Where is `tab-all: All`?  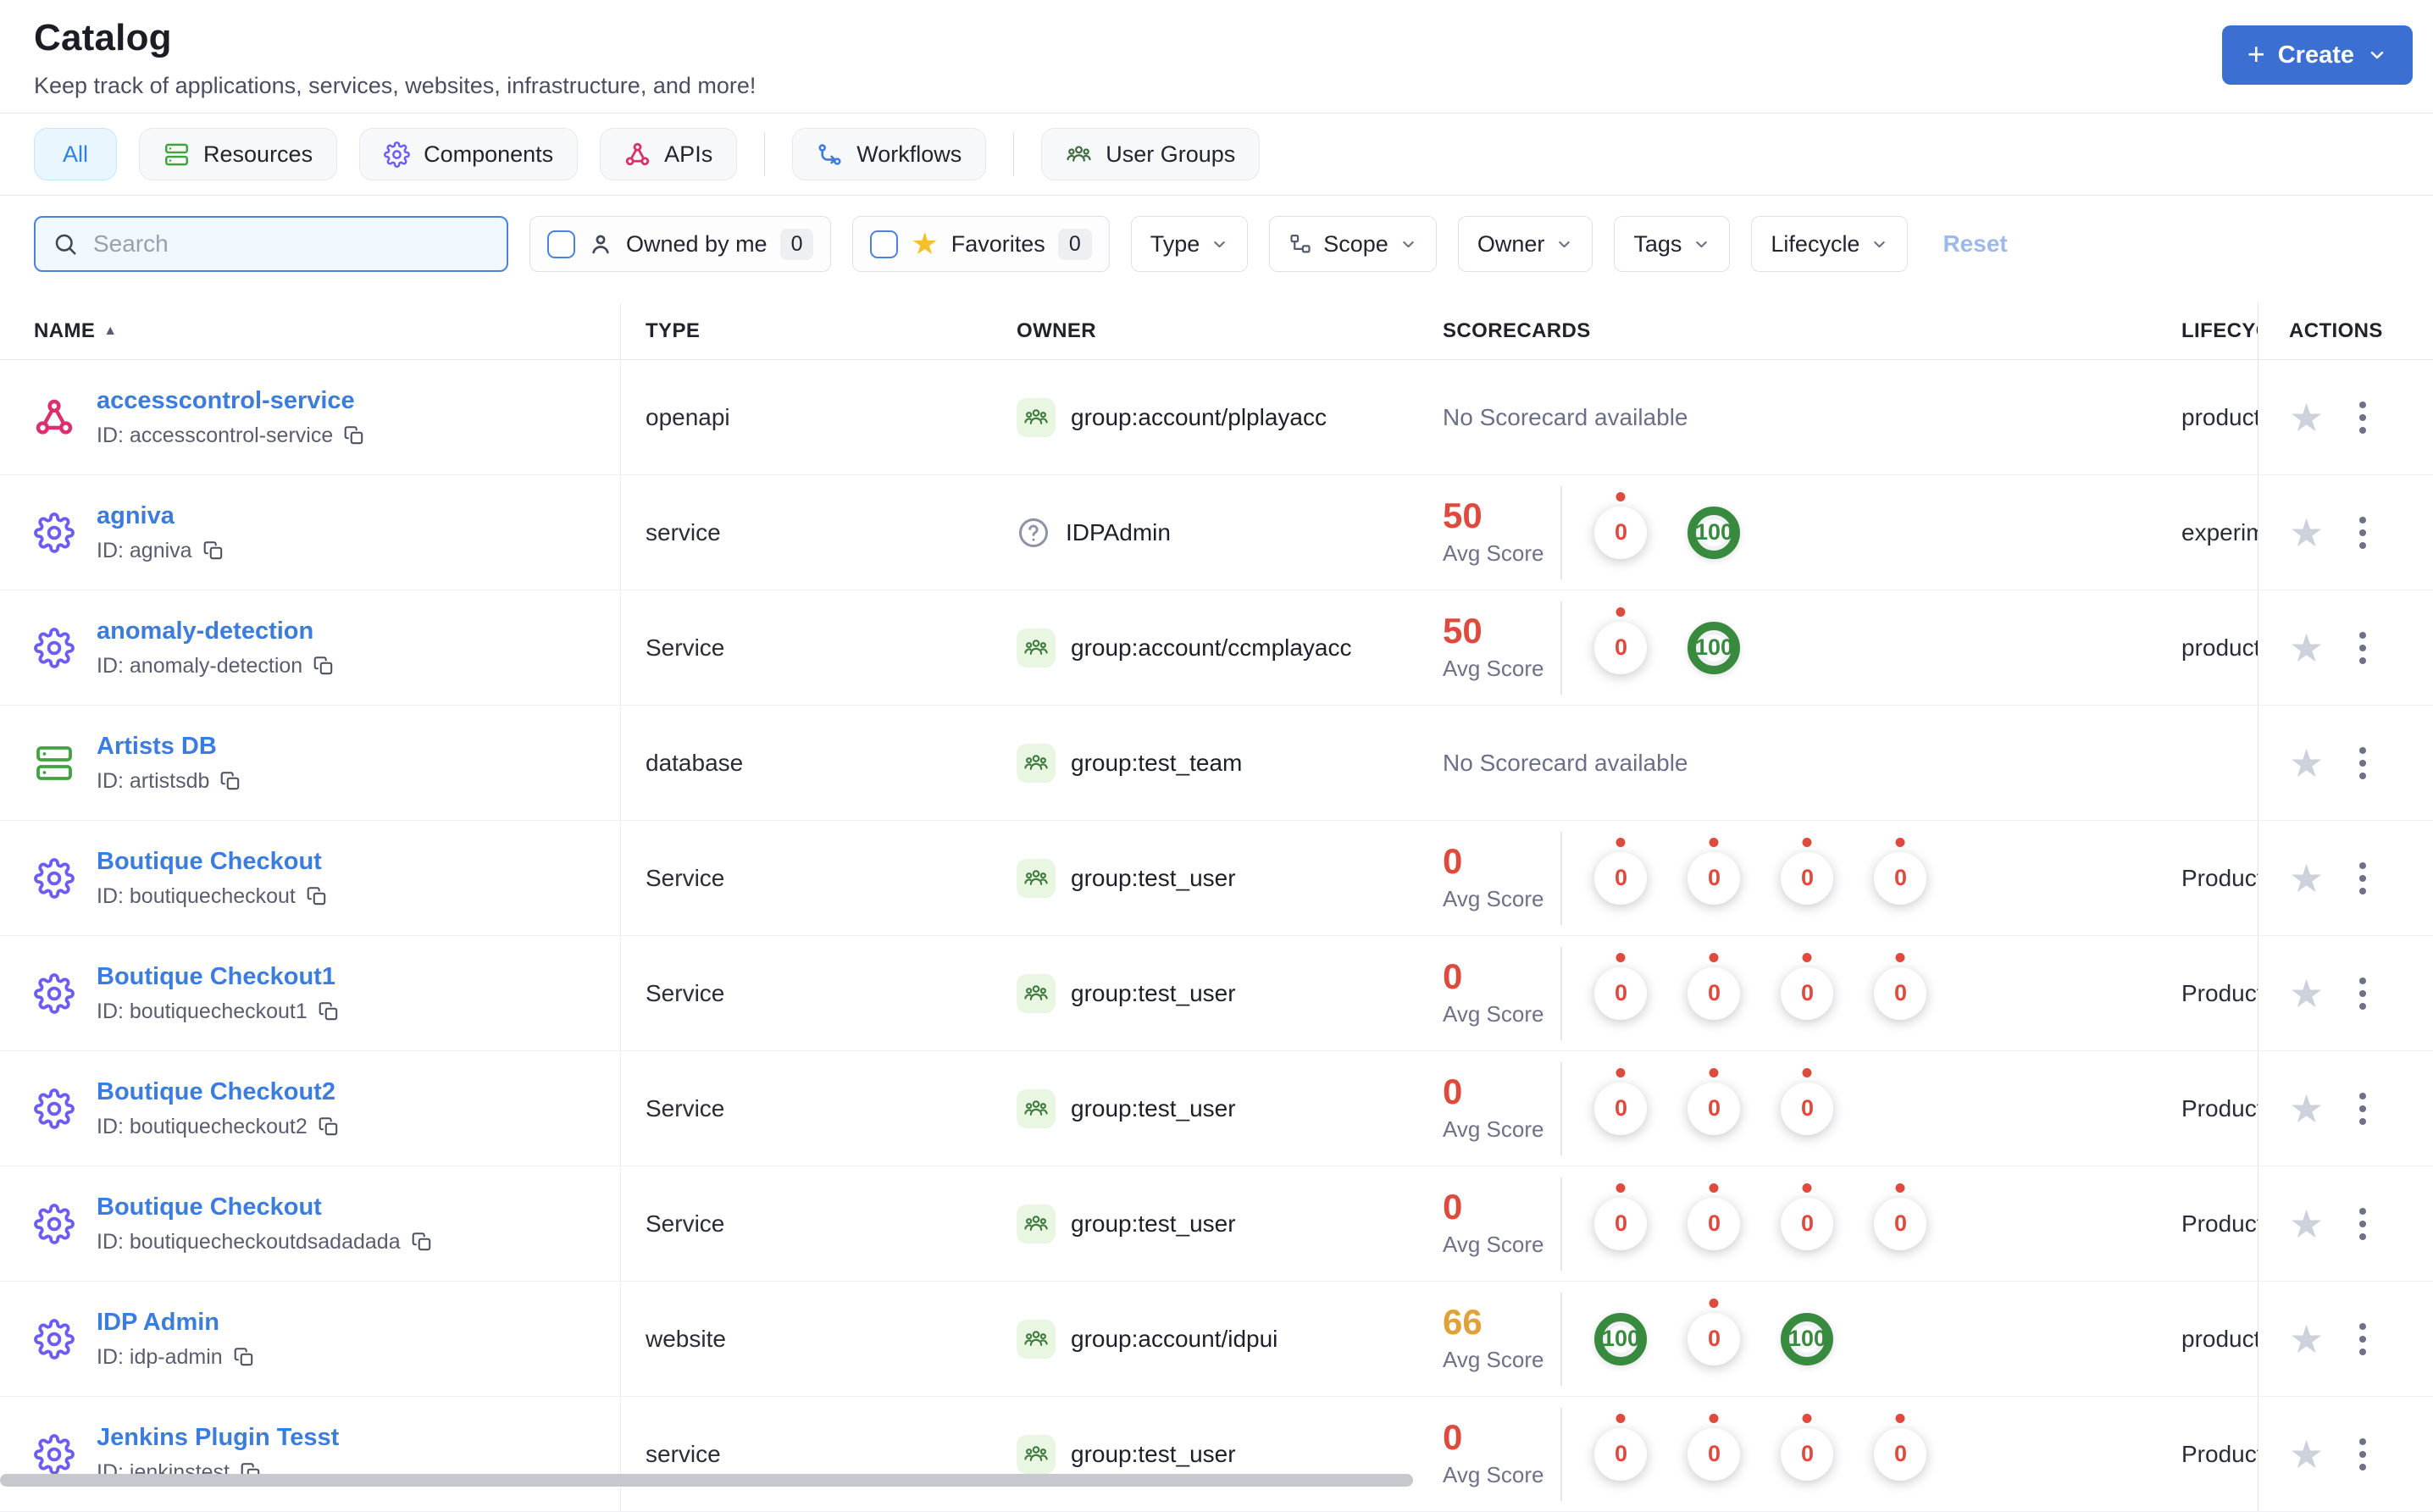 tab-all: All is located at coordinates (76, 154).